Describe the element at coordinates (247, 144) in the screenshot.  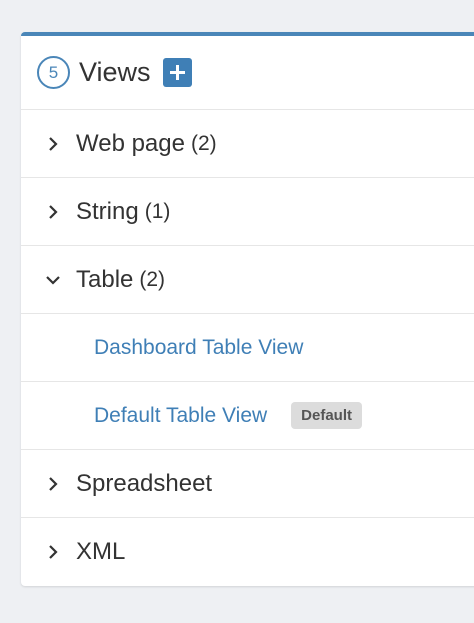
I see `group-row-web-page: Web page (2)` at that location.